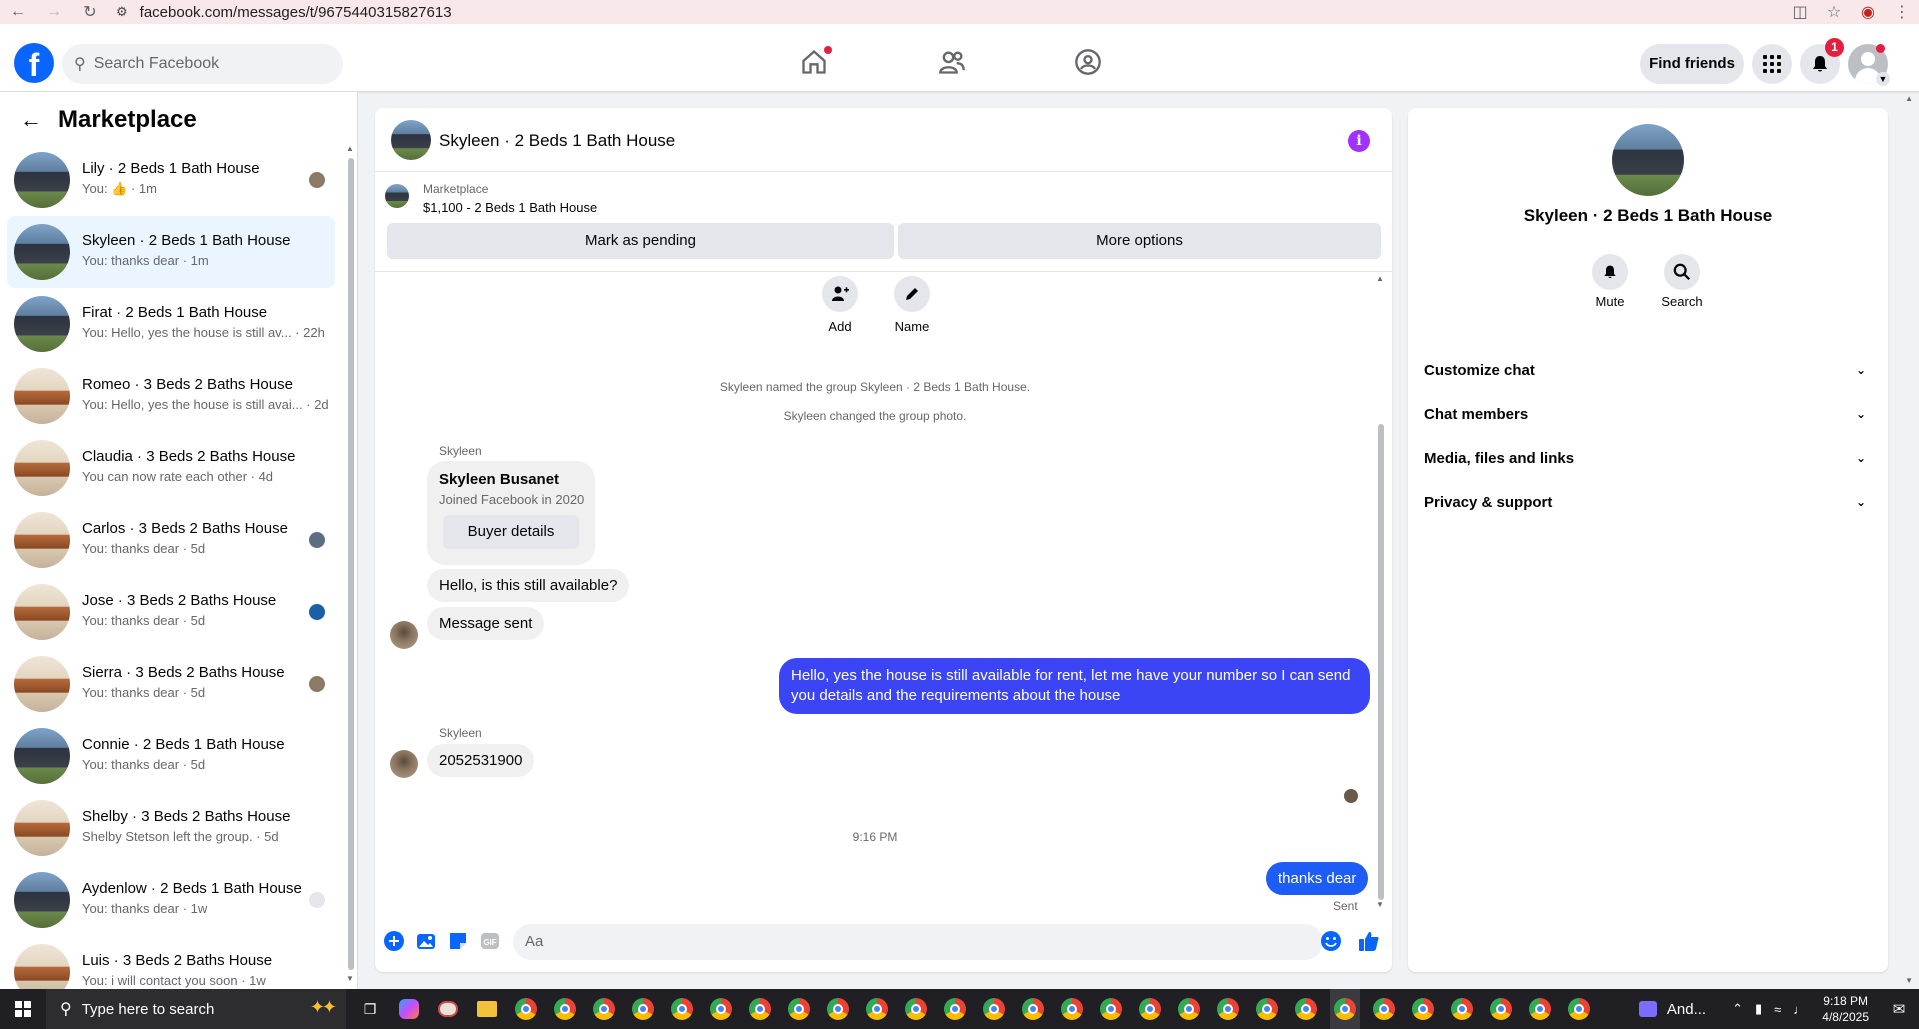 This screenshot has height=1029, width=1919. I want to click on paint-app-icon, so click(448, 1009).